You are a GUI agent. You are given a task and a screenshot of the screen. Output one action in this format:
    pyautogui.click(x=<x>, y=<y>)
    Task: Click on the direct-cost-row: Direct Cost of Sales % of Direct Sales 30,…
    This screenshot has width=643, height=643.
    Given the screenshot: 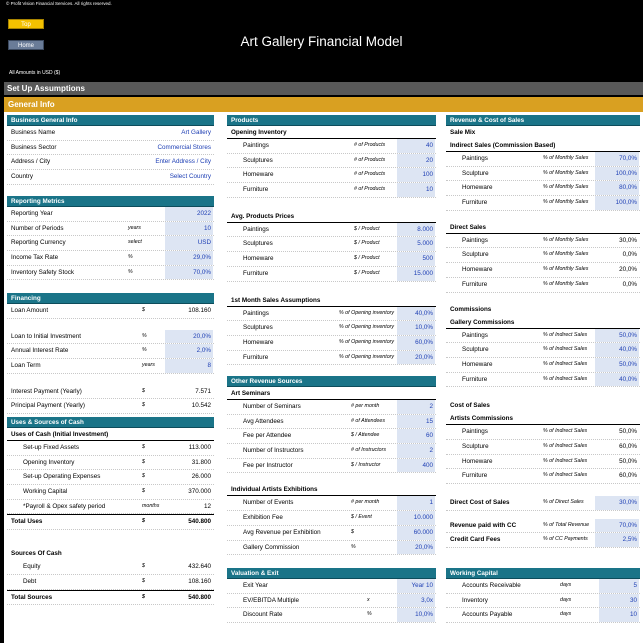 What is the action you would take?
    pyautogui.click(x=543, y=503)
    